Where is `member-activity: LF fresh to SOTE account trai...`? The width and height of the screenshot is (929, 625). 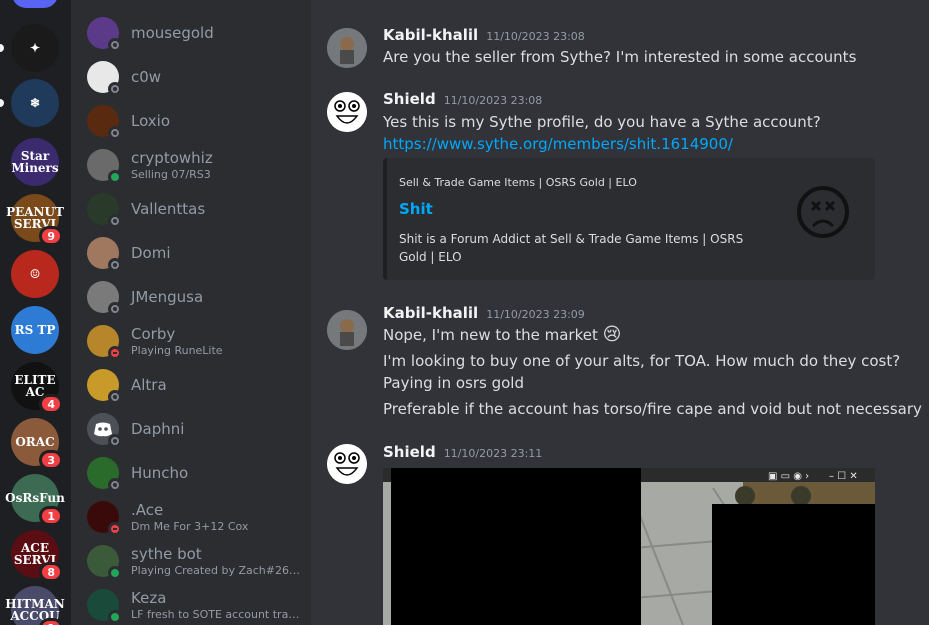 member-activity: LF fresh to SOTE account trai... is located at coordinates (216, 614).